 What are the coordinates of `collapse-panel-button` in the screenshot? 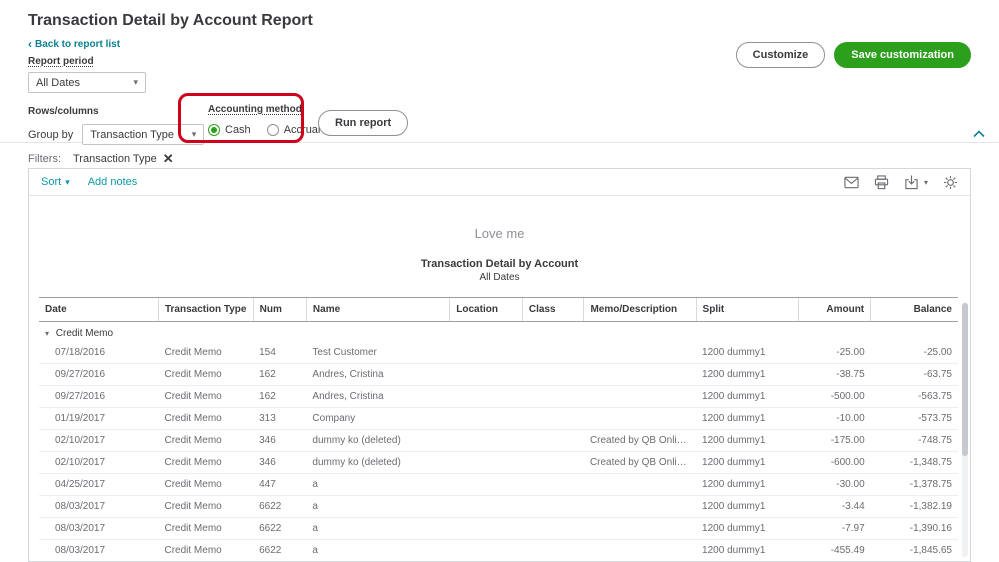 It's located at (979, 134).